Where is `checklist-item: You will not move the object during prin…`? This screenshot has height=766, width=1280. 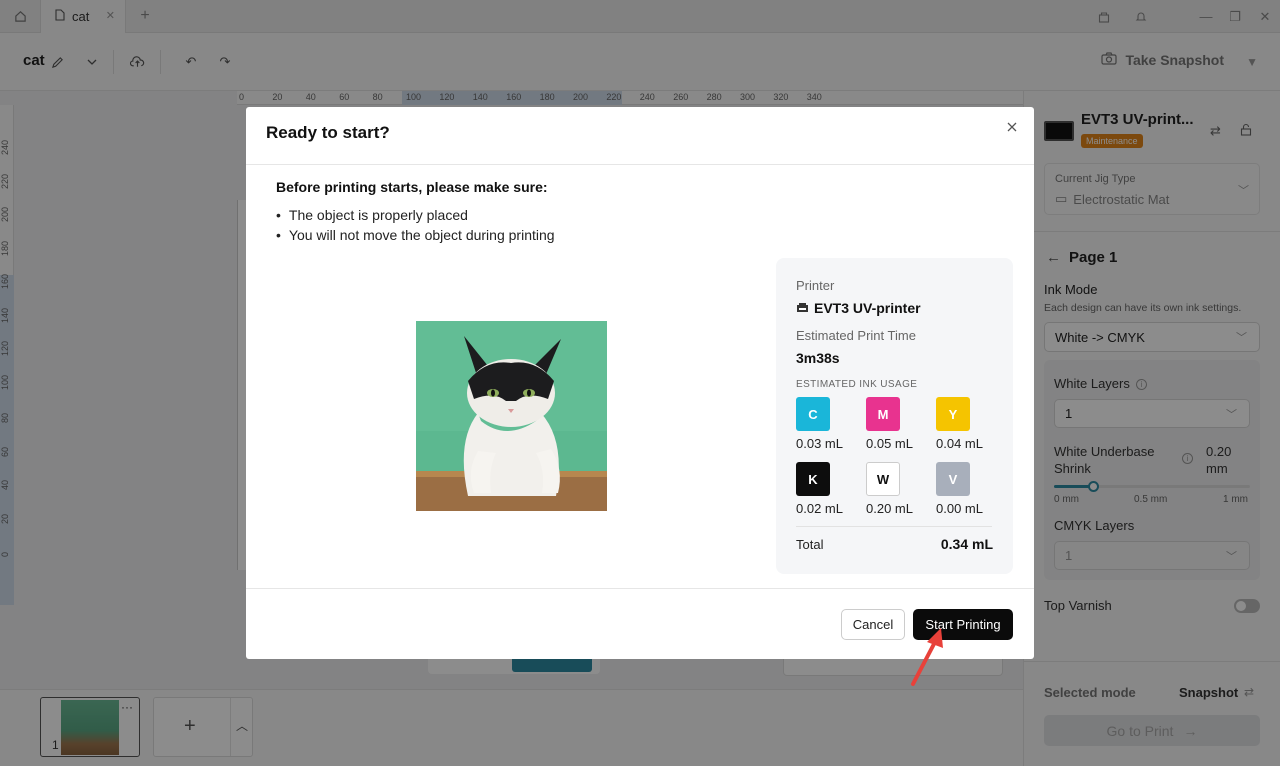 checklist-item: You will not move the object during prin… is located at coordinates (415, 235).